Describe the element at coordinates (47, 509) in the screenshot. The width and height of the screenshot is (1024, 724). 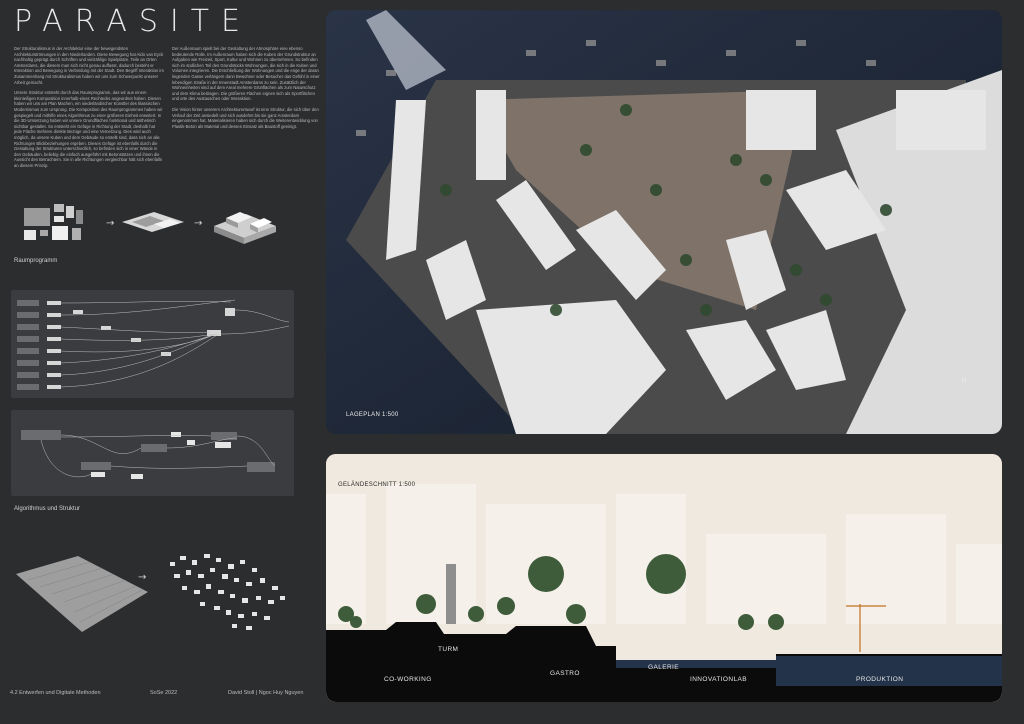
I see `algorithmus-label: Algorithmus und Struktur` at that location.